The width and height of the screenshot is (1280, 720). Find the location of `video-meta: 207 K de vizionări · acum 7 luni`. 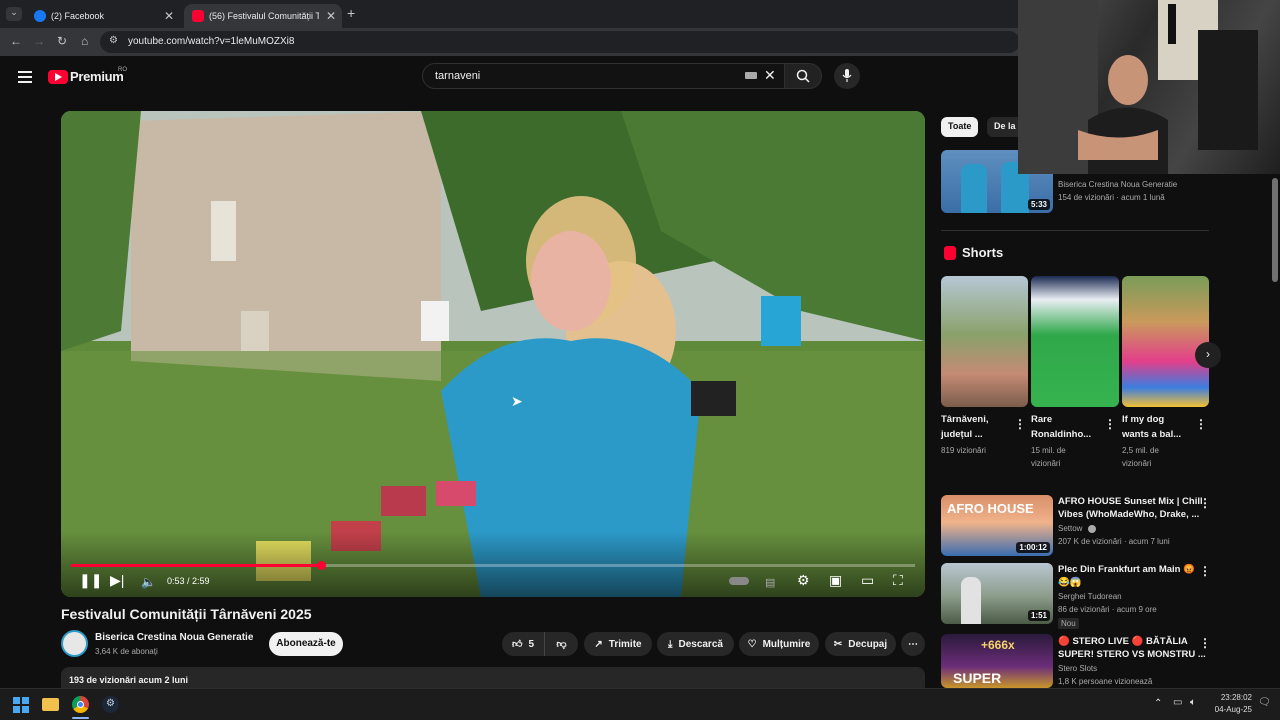

video-meta: 207 K de vizionări · acum 7 luni is located at coordinates (1114, 541).